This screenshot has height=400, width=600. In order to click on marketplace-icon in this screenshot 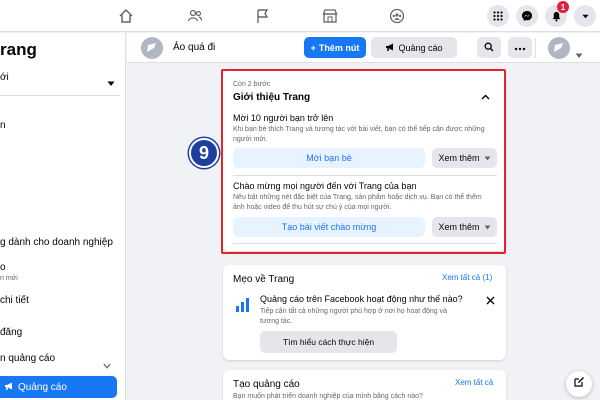, I will do `click(330, 16)`.